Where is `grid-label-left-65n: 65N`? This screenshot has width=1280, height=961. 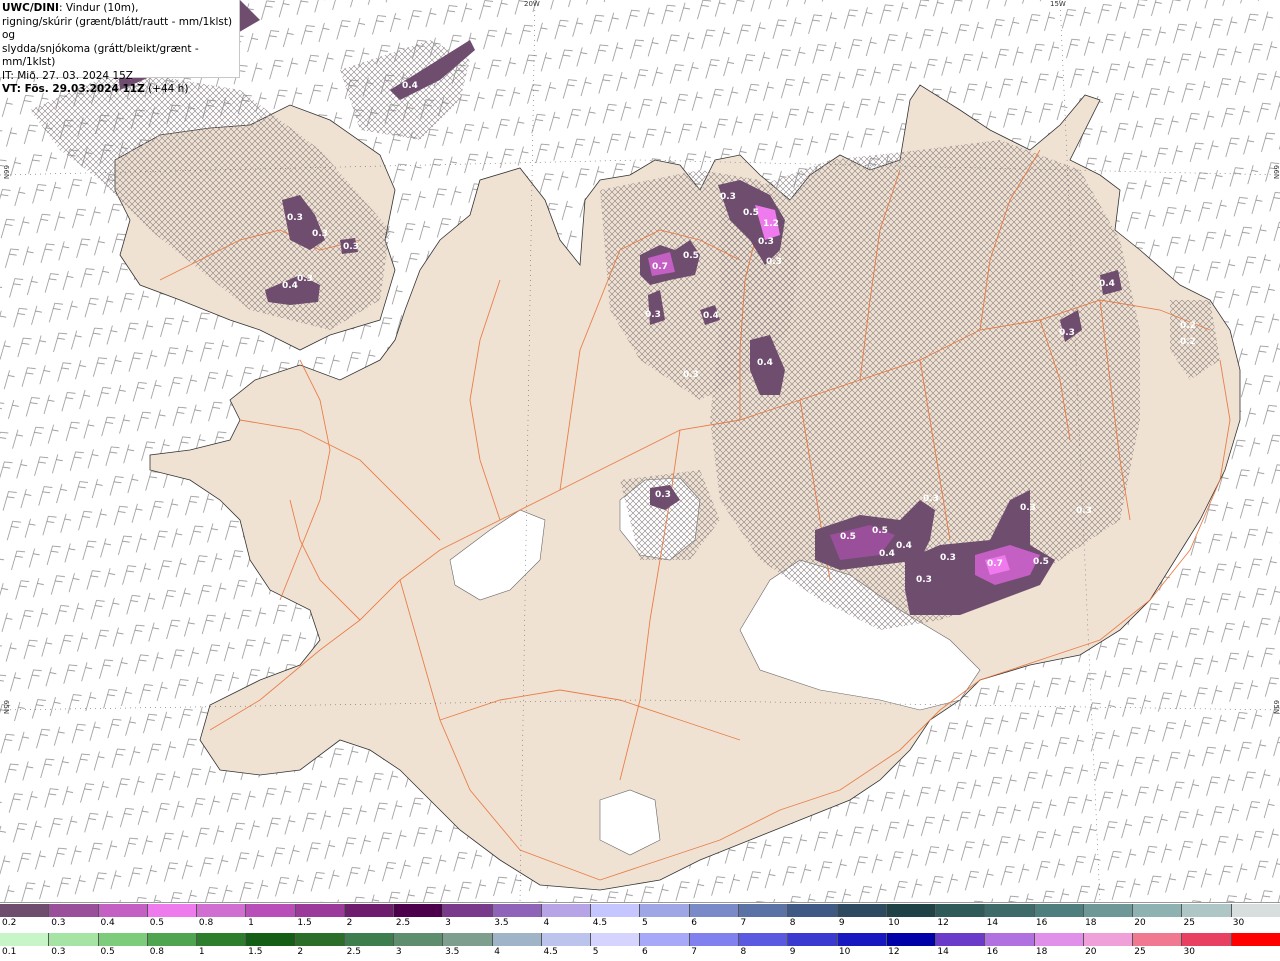 grid-label-left-65n: 65N is located at coordinates (6, 707).